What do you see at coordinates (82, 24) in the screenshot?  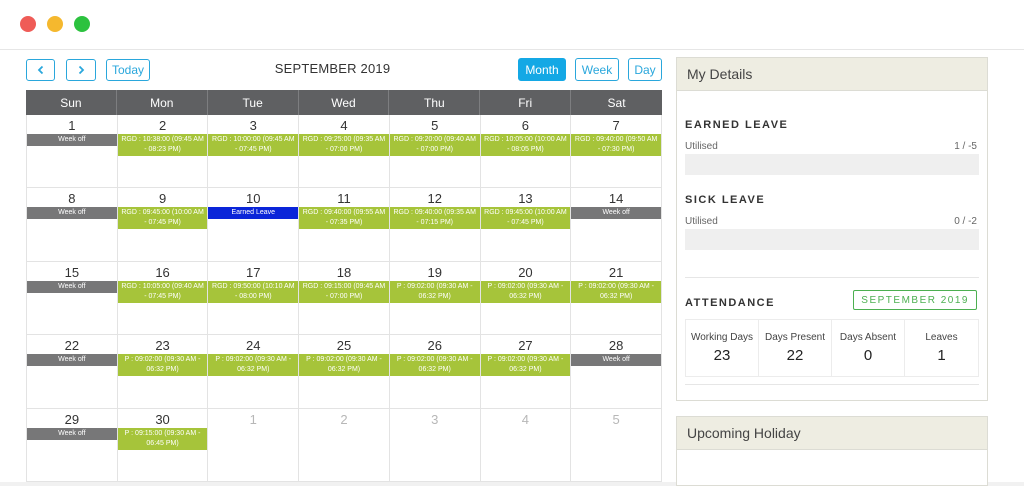 I see `maximize-window-button` at bounding box center [82, 24].